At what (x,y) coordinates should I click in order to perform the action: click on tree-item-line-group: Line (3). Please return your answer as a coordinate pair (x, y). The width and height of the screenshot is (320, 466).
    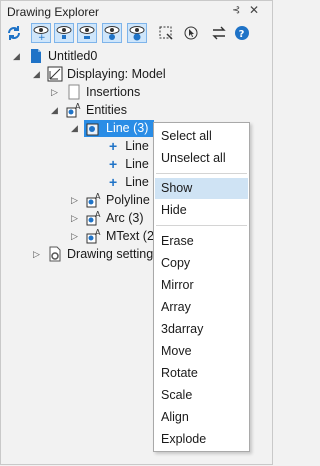
    Looking at the image, I should click on (117, 128).